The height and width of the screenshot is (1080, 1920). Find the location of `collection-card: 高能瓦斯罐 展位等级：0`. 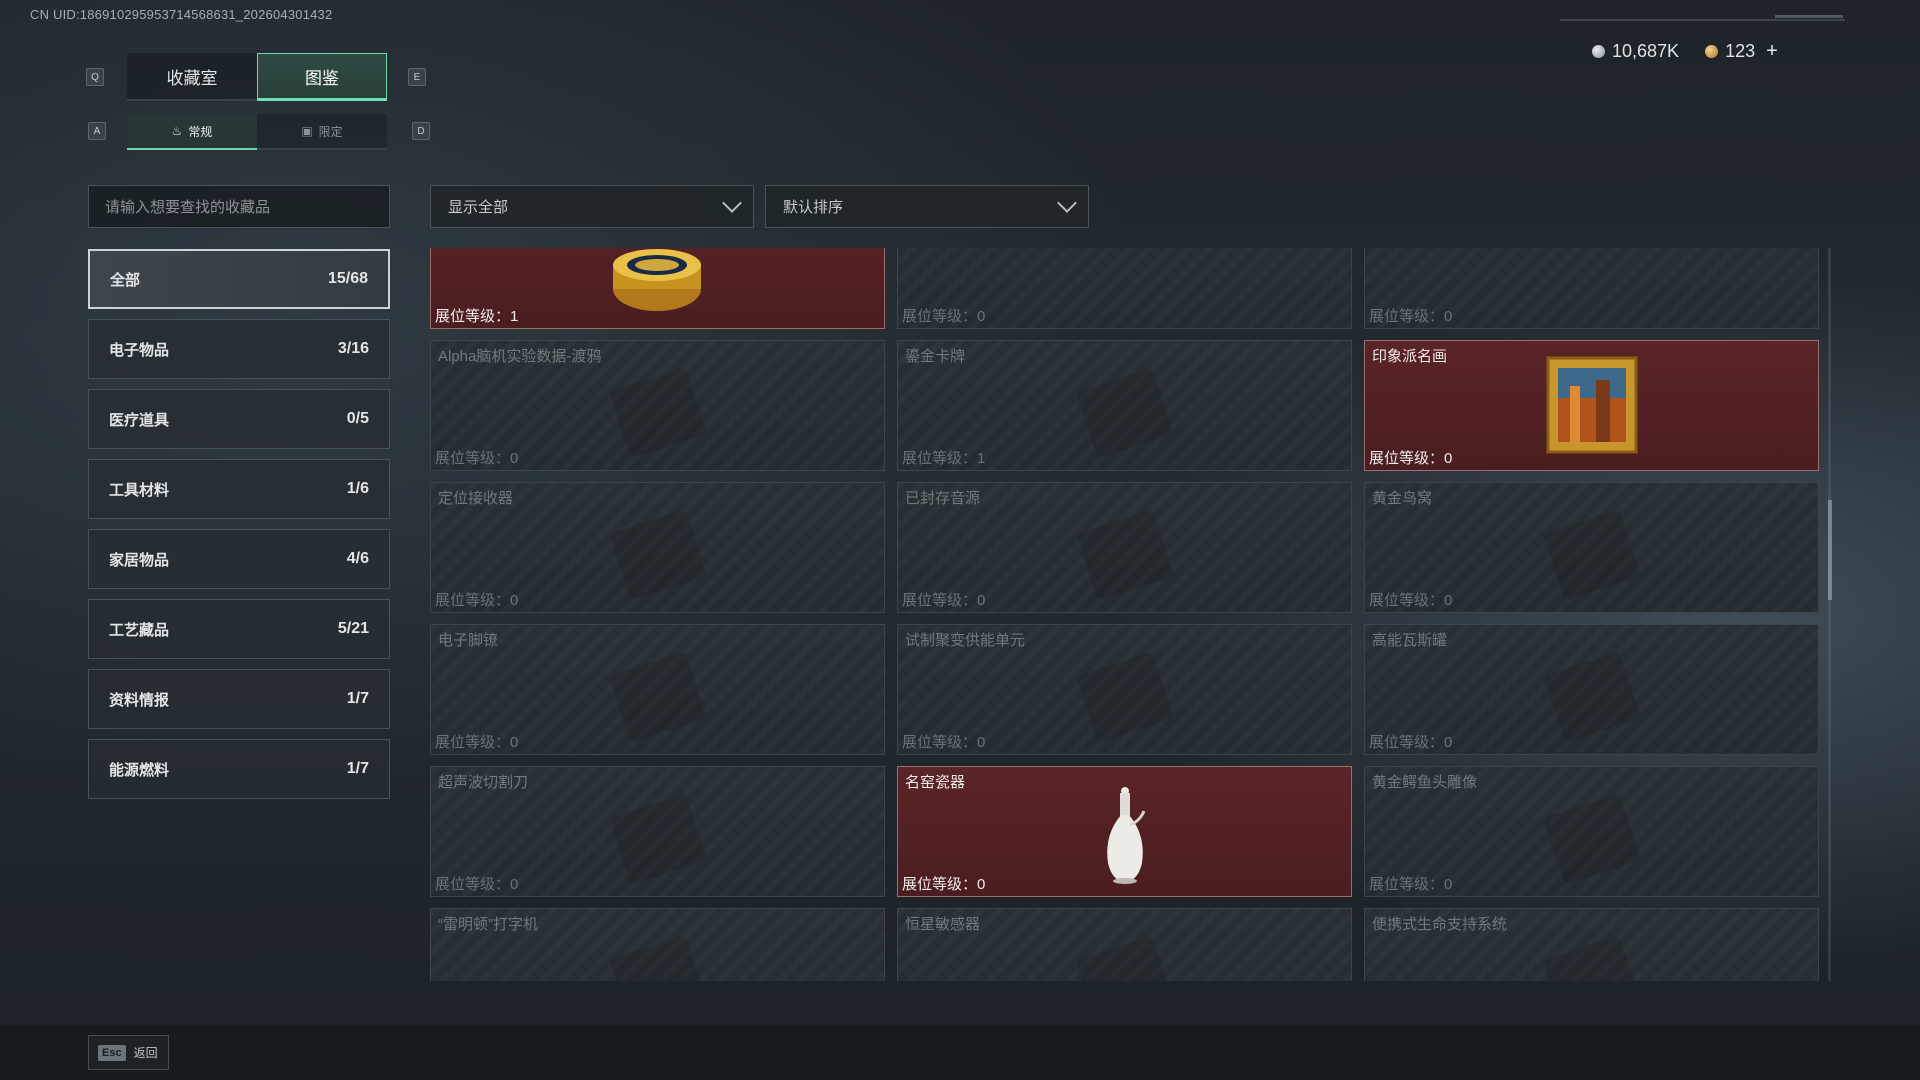

collection-card: 高能瓦斯罐 展位等级：0 is located at coordinates (1591, 689).